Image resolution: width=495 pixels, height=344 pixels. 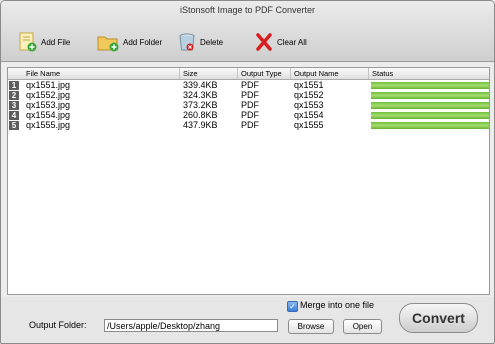 What do you see at coordinates (309, 105) in the screenshot?
I see `output-name-cell: qx1553` at bounding box center [309, 105].